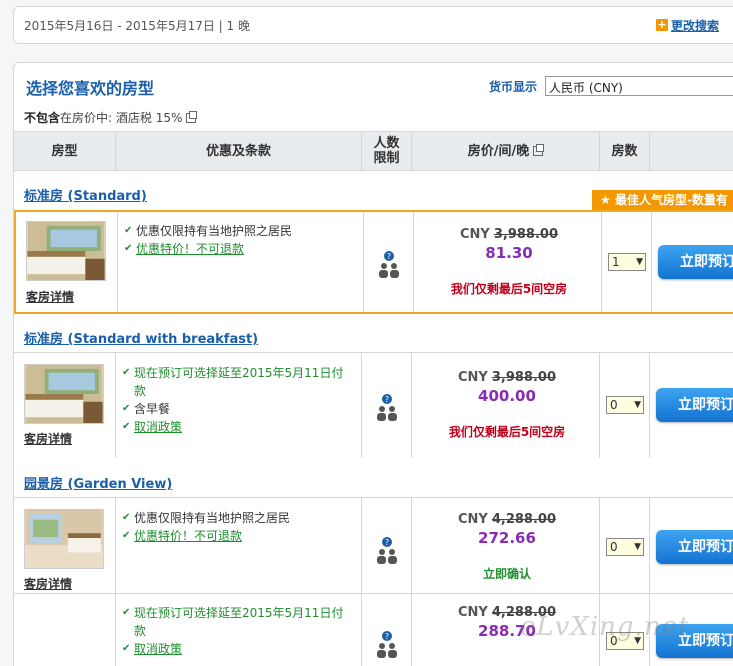 This screenshot has width=733, height=666. I want to click on watermark: eLvXing.net, so click(605, 627).